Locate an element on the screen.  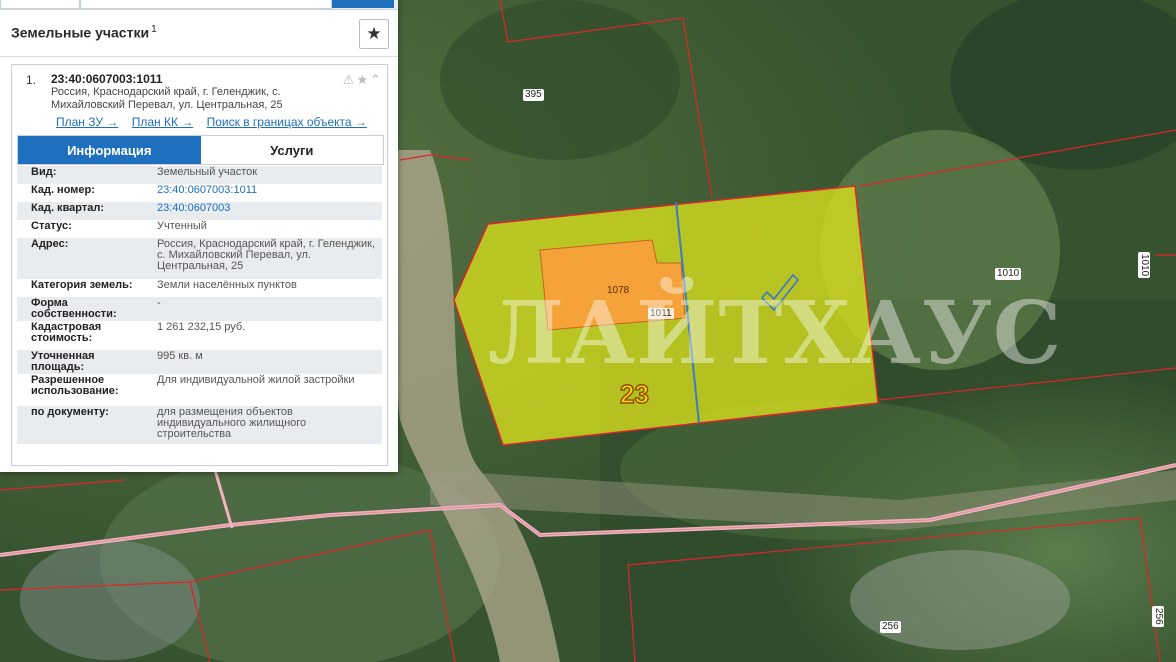
field-key: Форма собственности: is located at coordinates (80, 309).